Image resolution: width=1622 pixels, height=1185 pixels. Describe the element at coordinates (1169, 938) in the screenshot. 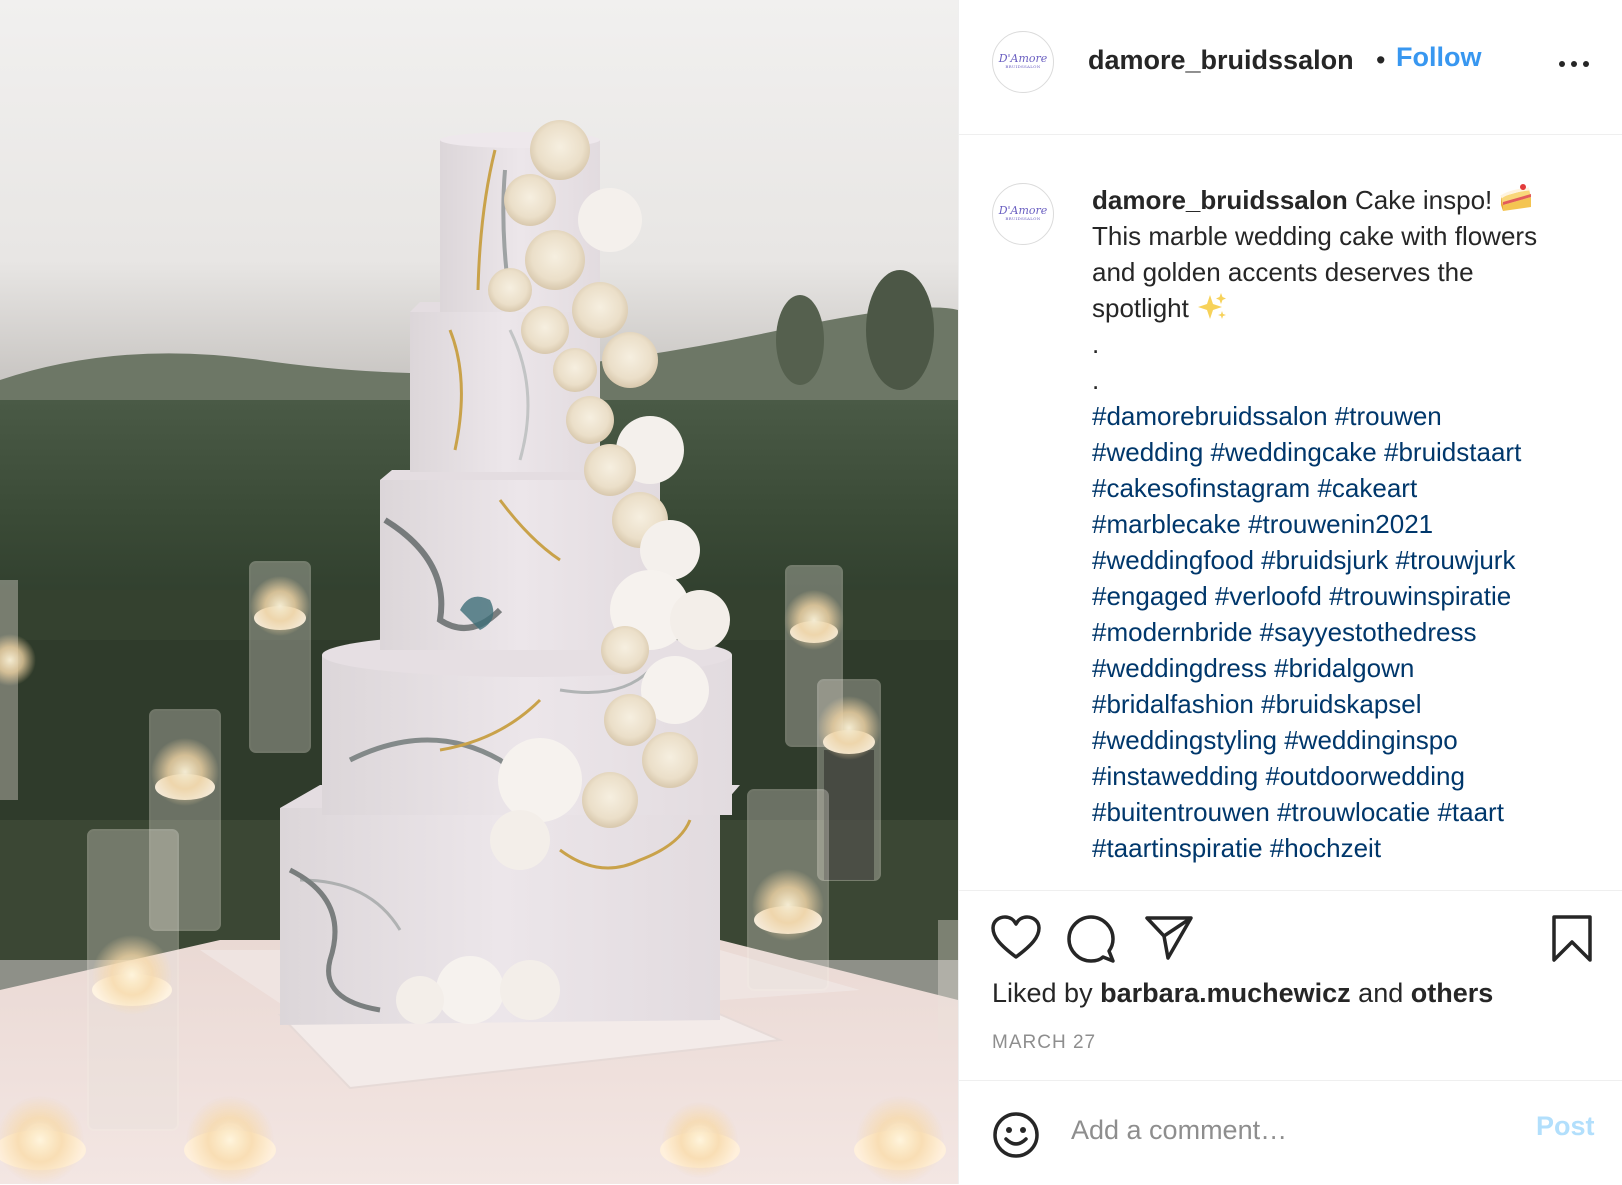

I see `share-icon` at that location.